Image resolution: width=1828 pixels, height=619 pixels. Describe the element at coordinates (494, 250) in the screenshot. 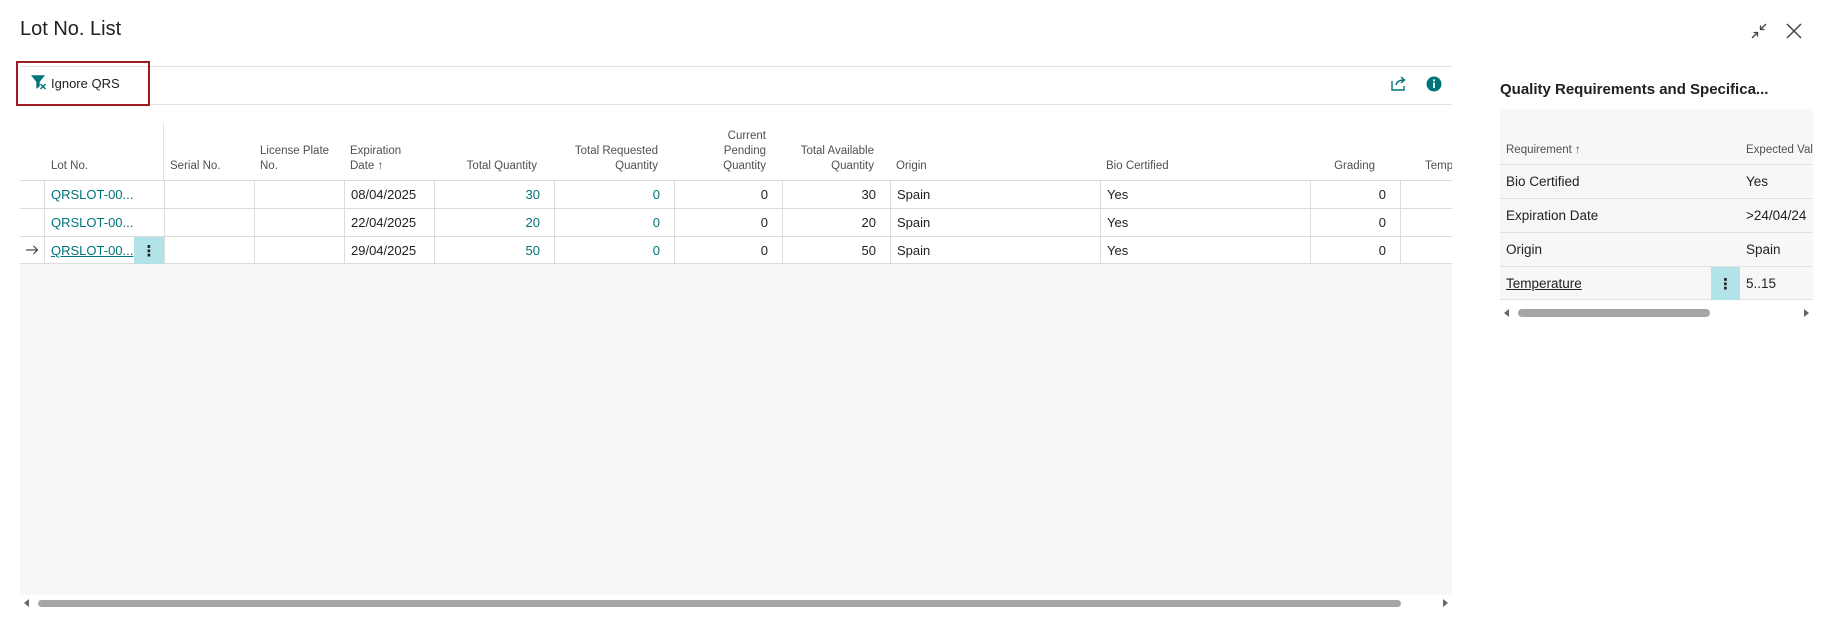

I see `total-quantity-cell: 50` at that location.